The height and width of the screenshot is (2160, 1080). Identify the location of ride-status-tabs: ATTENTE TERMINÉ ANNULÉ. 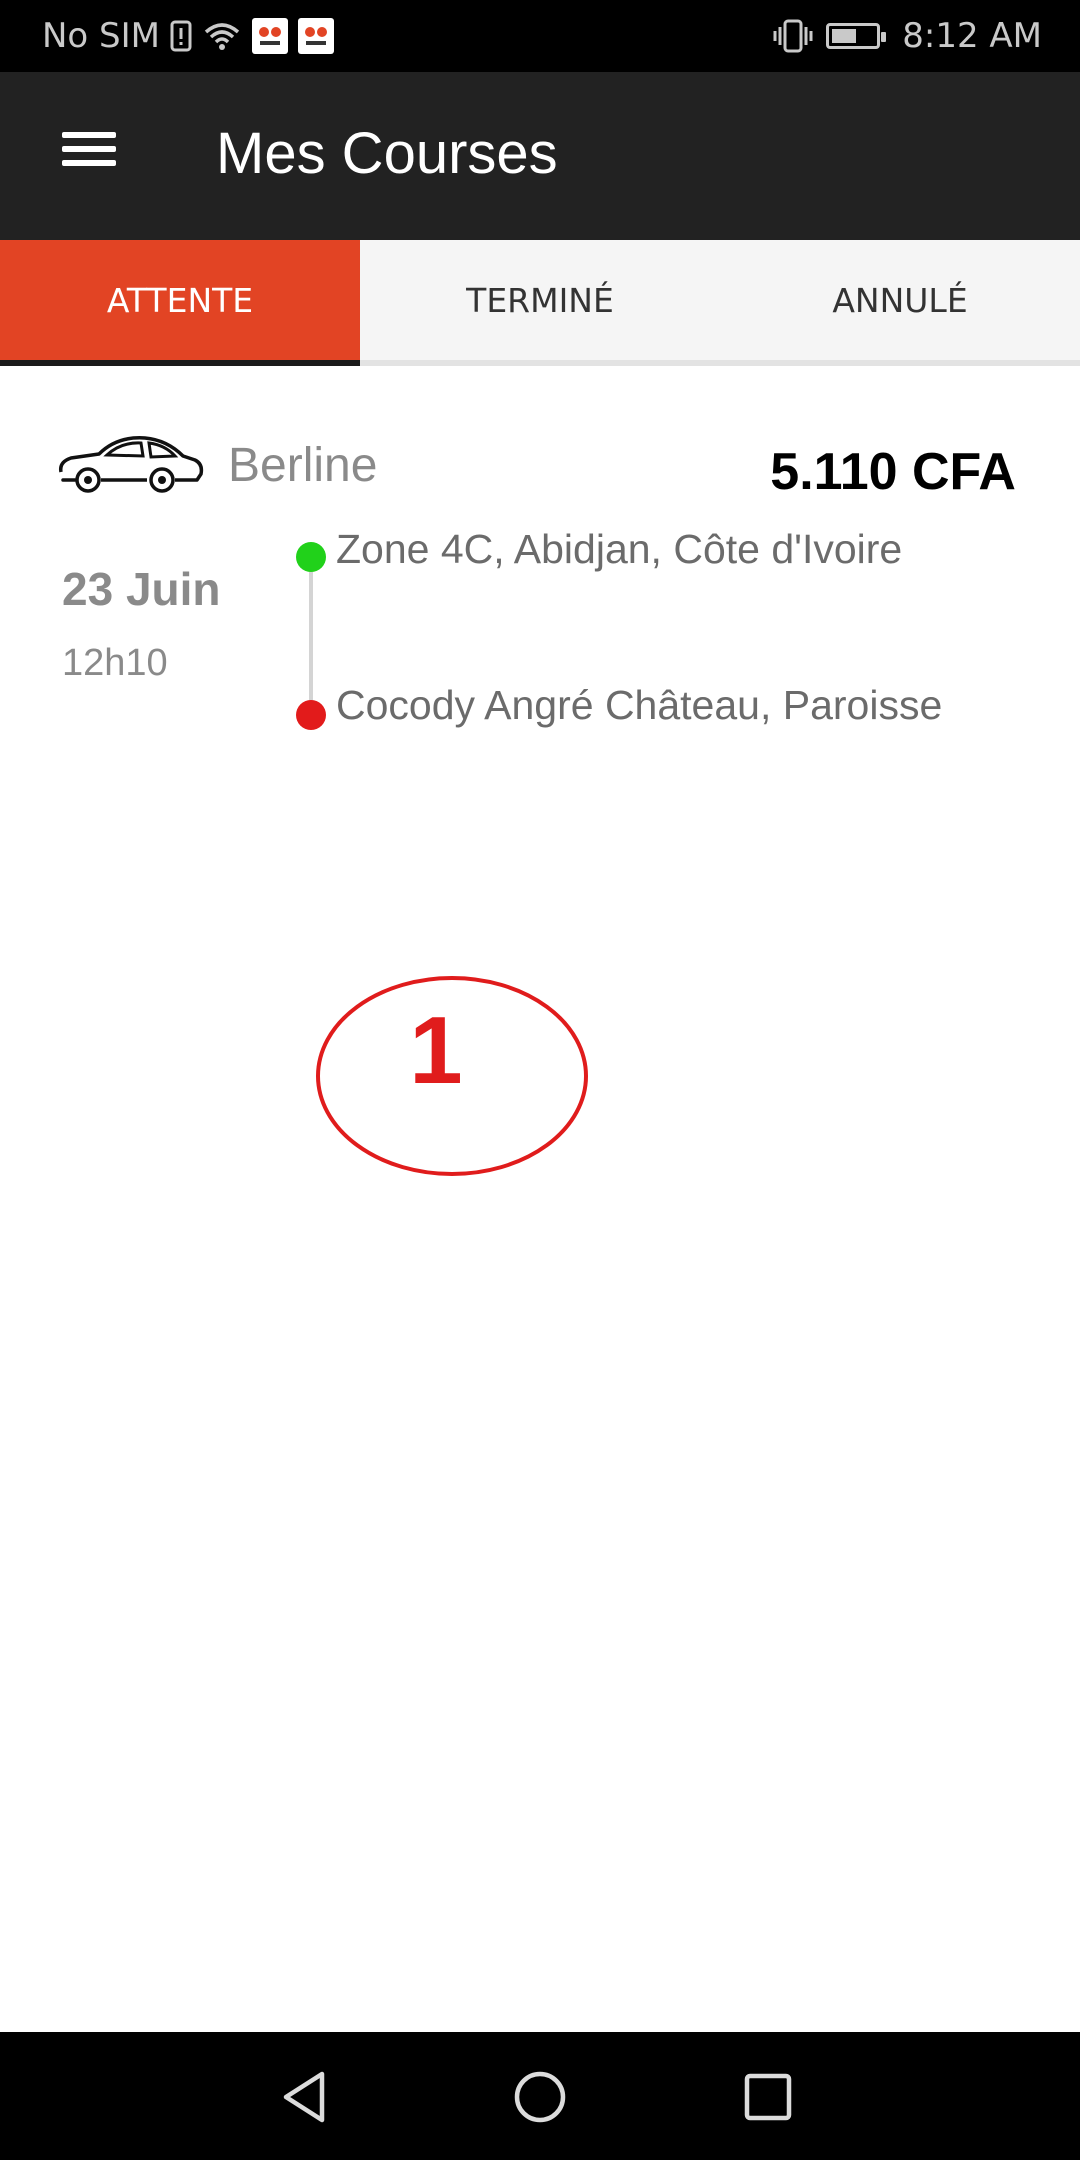
(540, 303).